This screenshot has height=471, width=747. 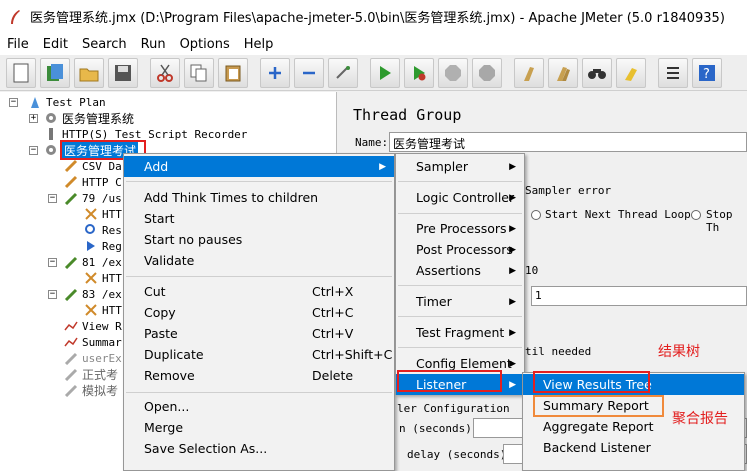 What do you see at coordinates (259, 166) in the screenshot?
I see `menu-item-add: Add ▶` at bounding box center [259, 166].